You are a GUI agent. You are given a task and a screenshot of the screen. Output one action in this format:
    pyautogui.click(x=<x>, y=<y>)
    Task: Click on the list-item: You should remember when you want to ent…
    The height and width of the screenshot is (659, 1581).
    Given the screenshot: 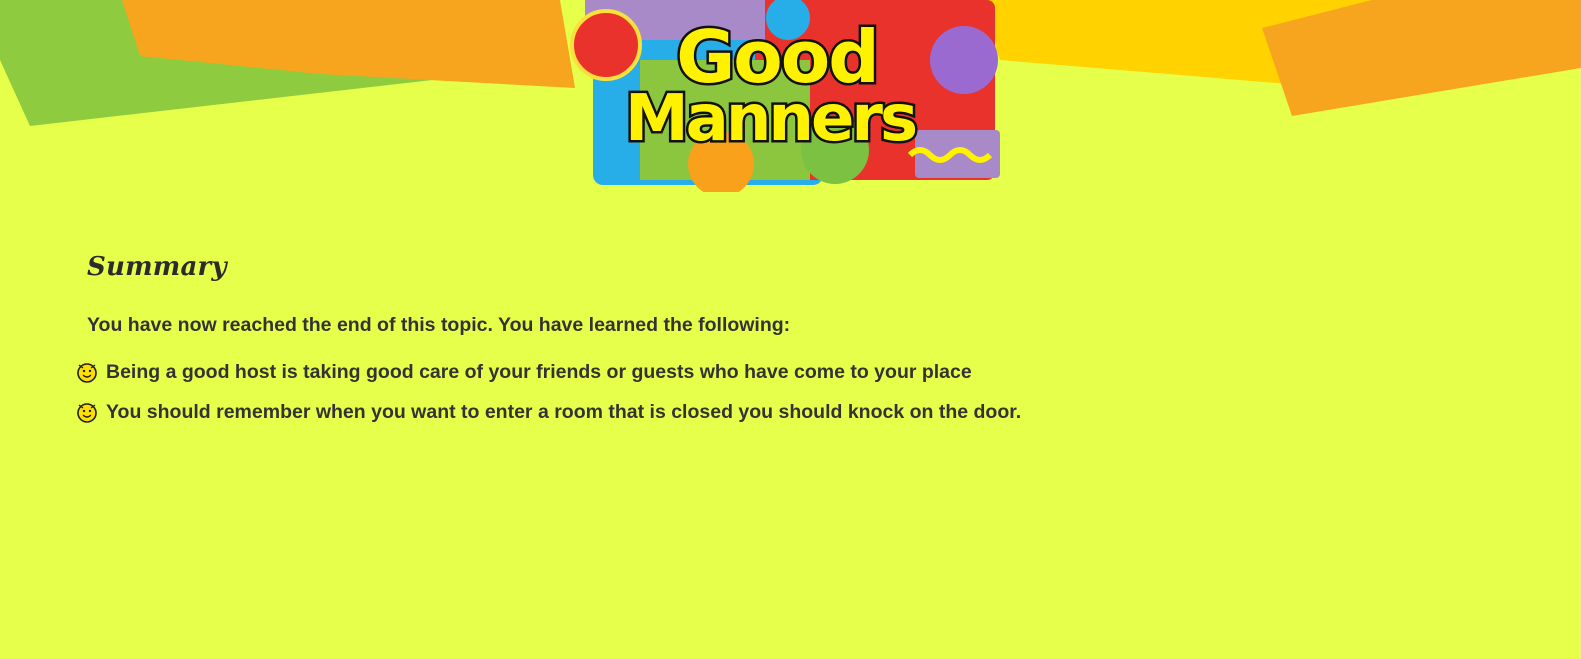 What is the action you would take?
    pyautogui.click(x=547, y=412)
    